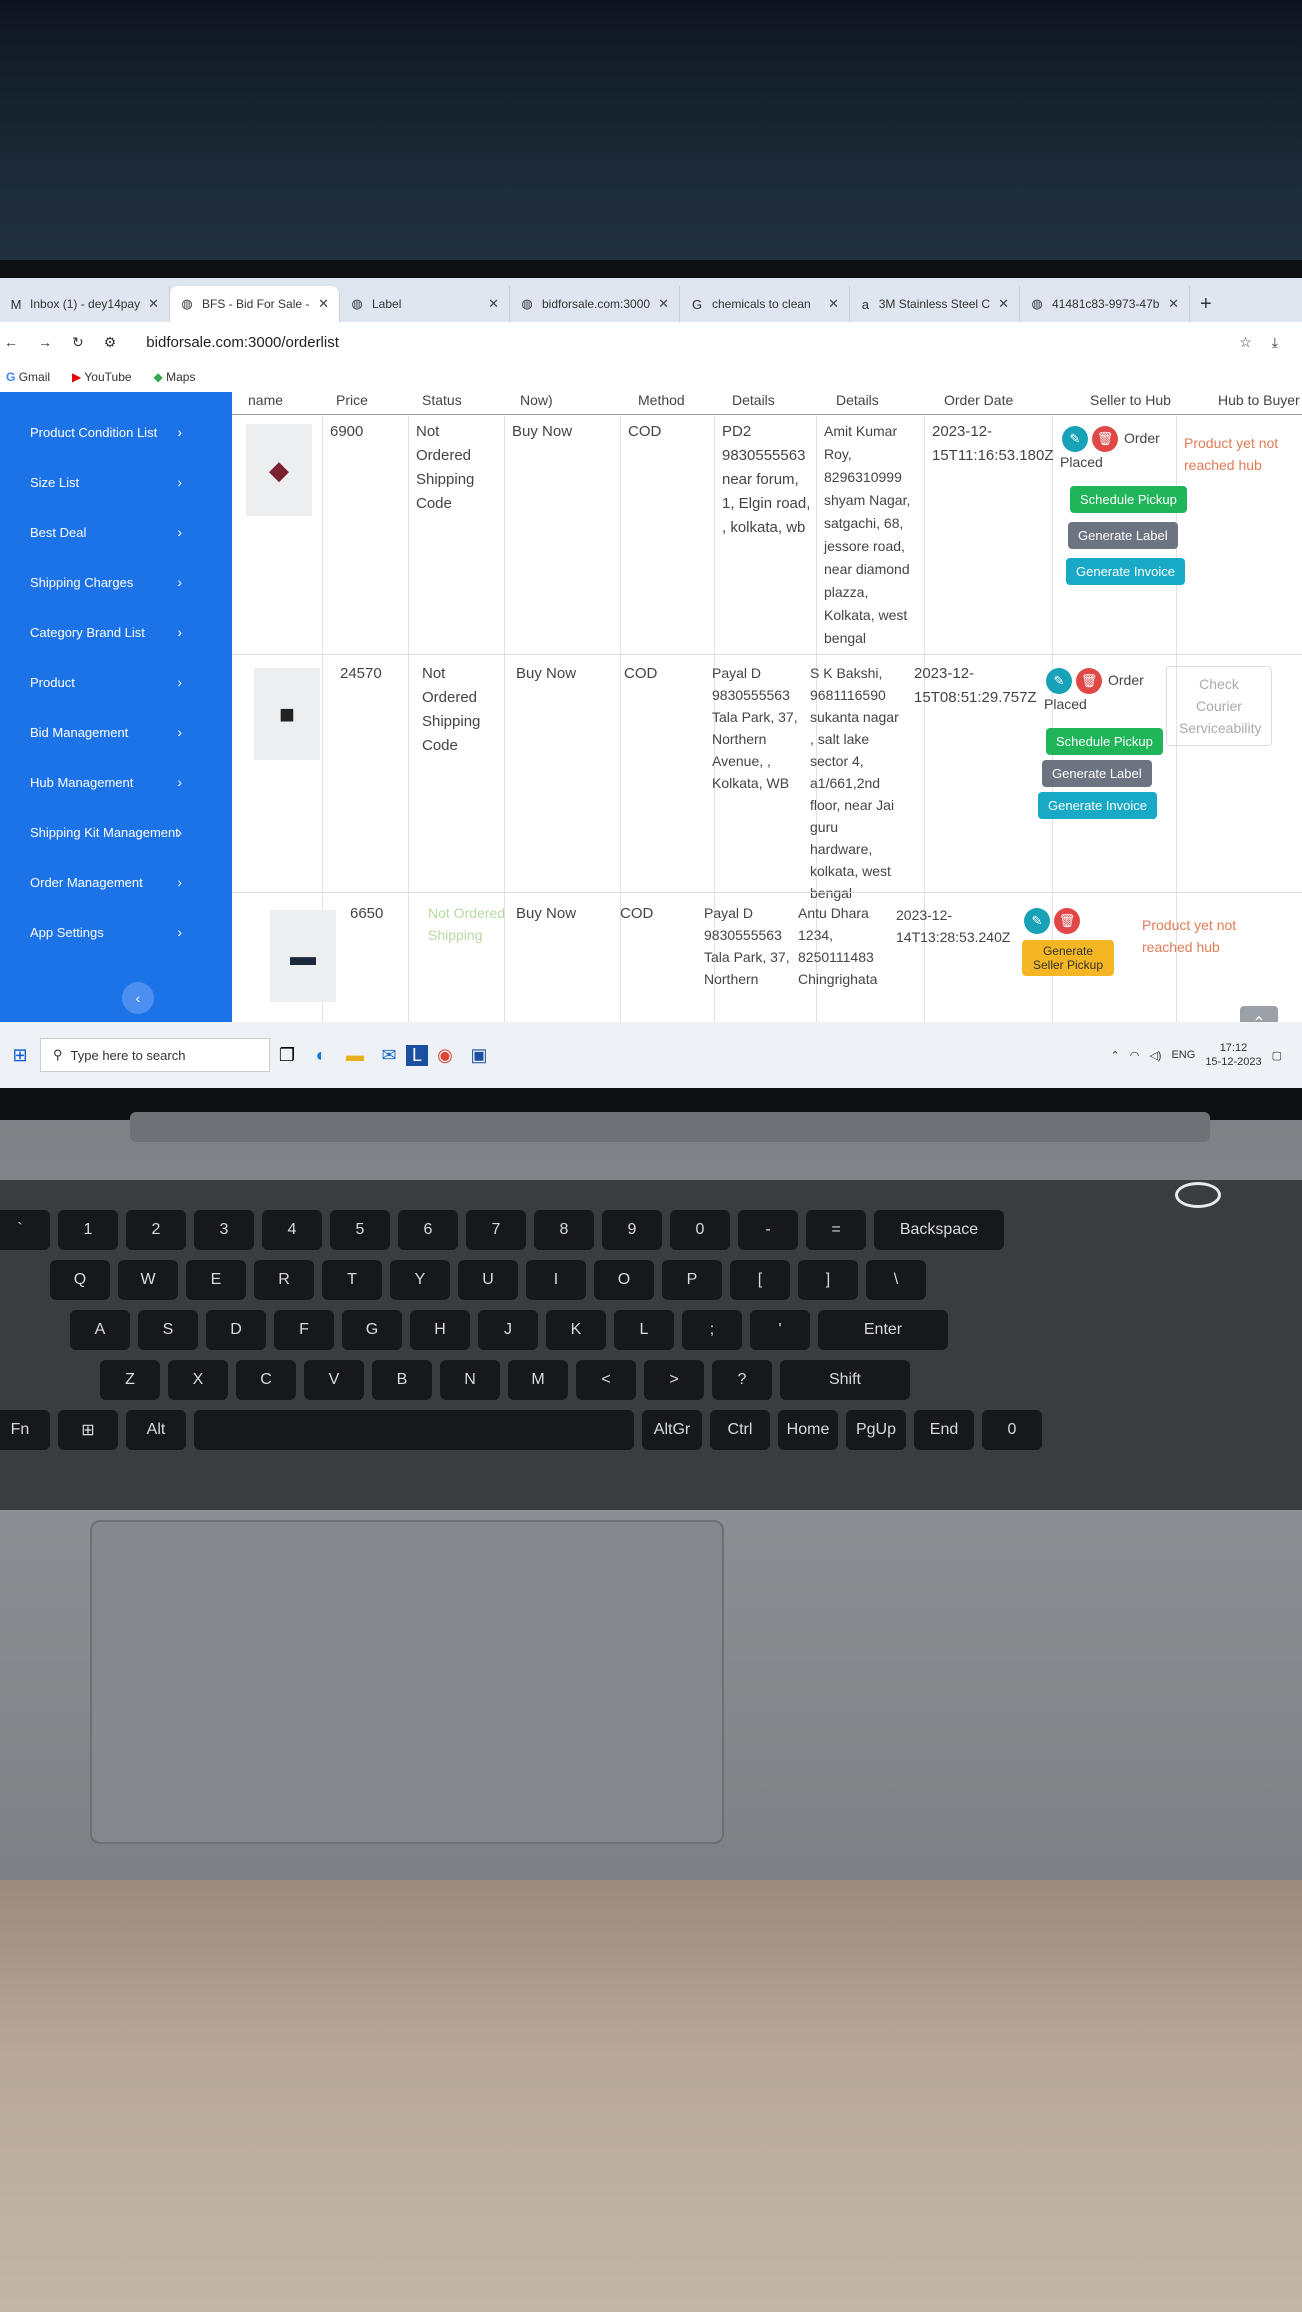 The image size is (1302, 2312). What do you see at coordinates (428, 1230) in the screenshot?
I see `keyboard-key: 6` at bounding box center [428, 1230].